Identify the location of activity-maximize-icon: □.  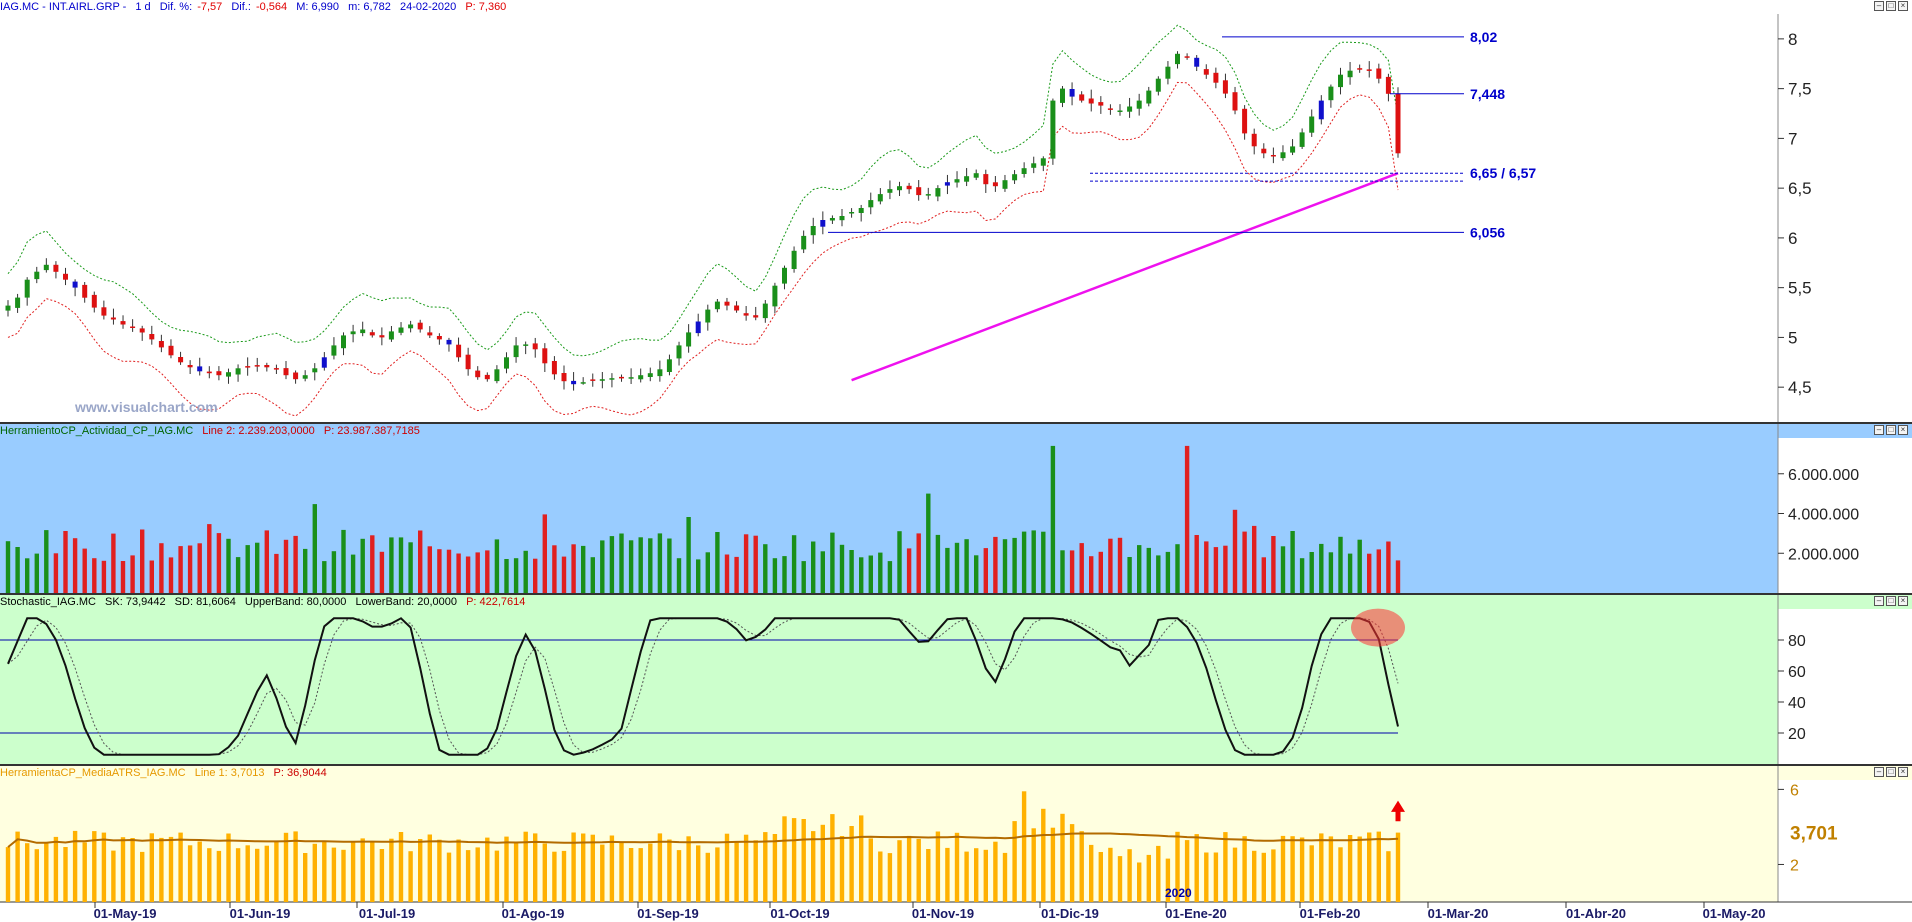
(1891, 430).